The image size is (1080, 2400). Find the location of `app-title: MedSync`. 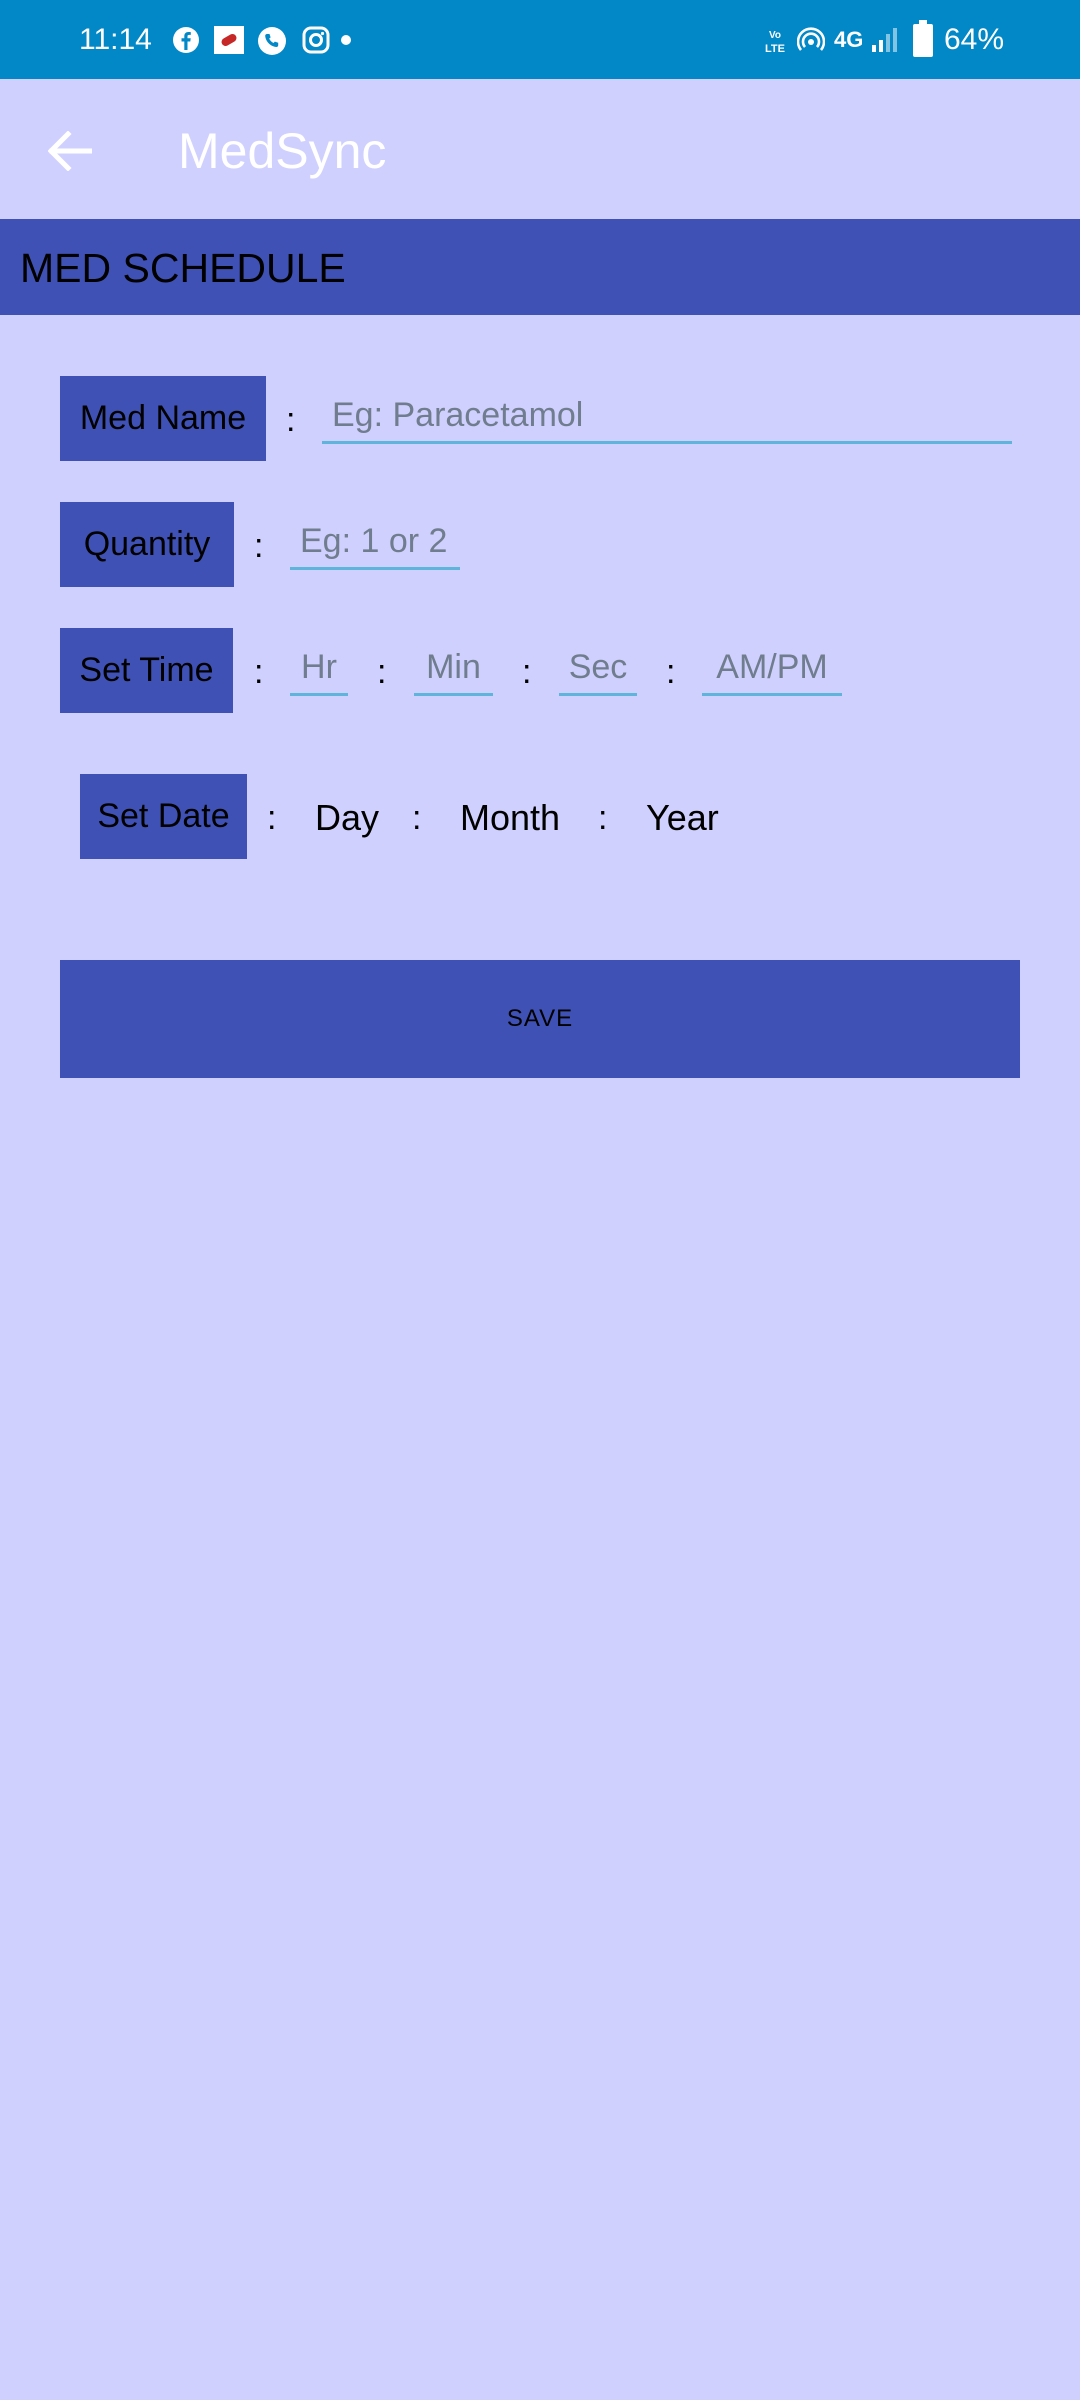

app-title: MedSync is located at coordinates (282, 151).